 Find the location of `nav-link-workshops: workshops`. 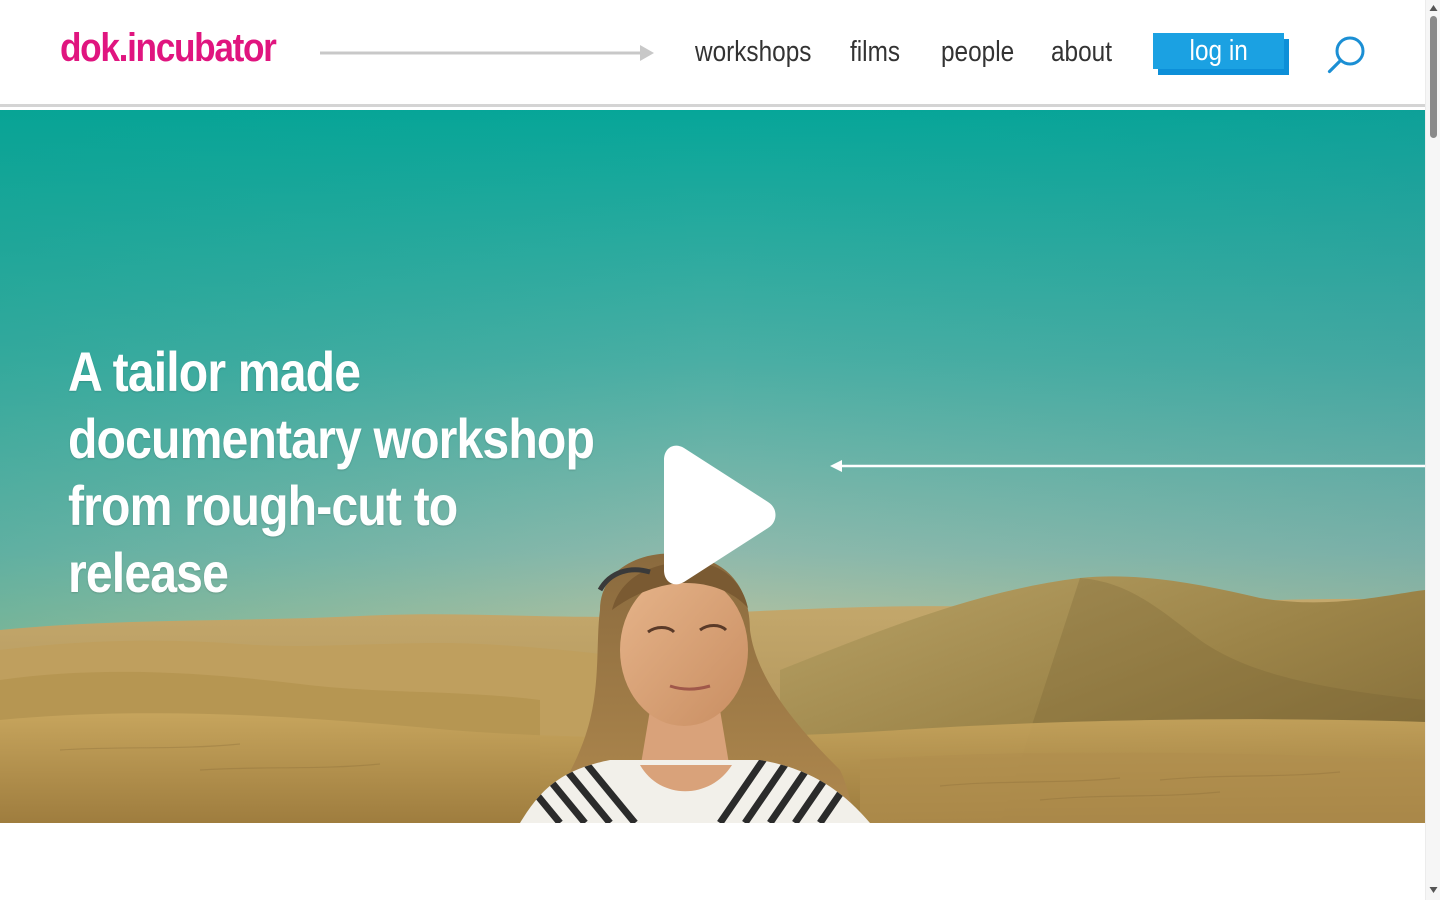

nav-link-workshops: workshops is located at coordinates (753, 52).